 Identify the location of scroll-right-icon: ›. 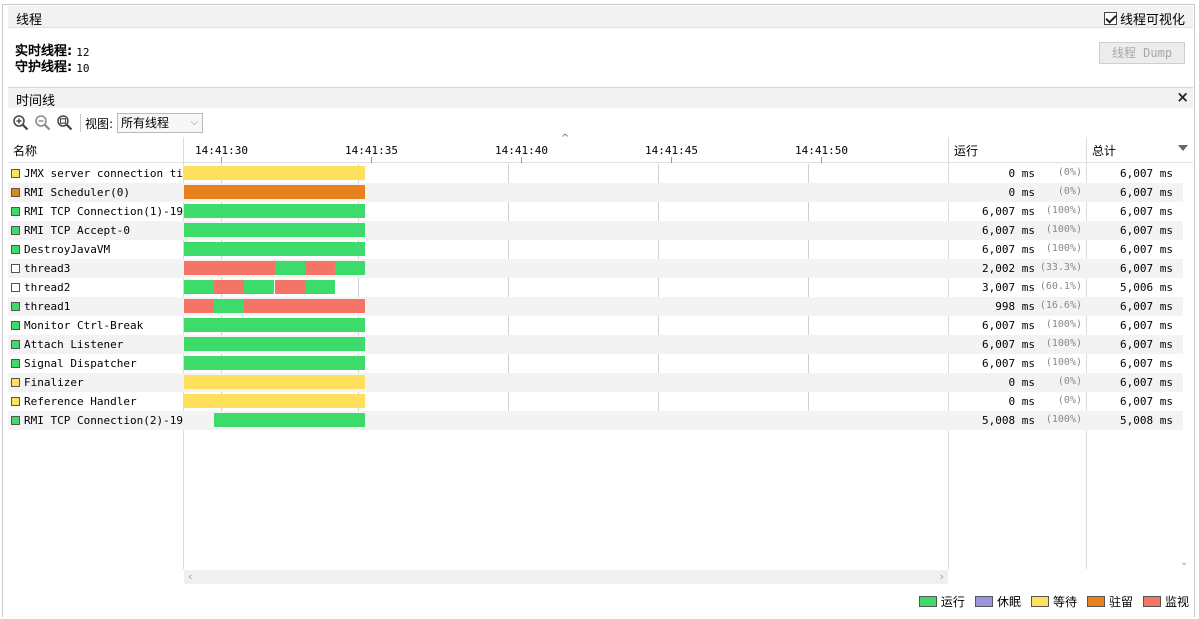
(942, 576).